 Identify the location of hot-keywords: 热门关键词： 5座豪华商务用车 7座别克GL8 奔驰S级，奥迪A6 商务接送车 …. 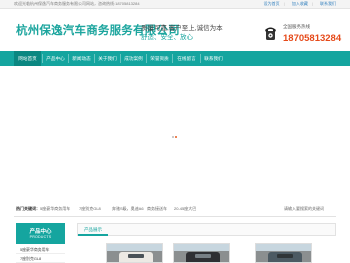
(175, 210).